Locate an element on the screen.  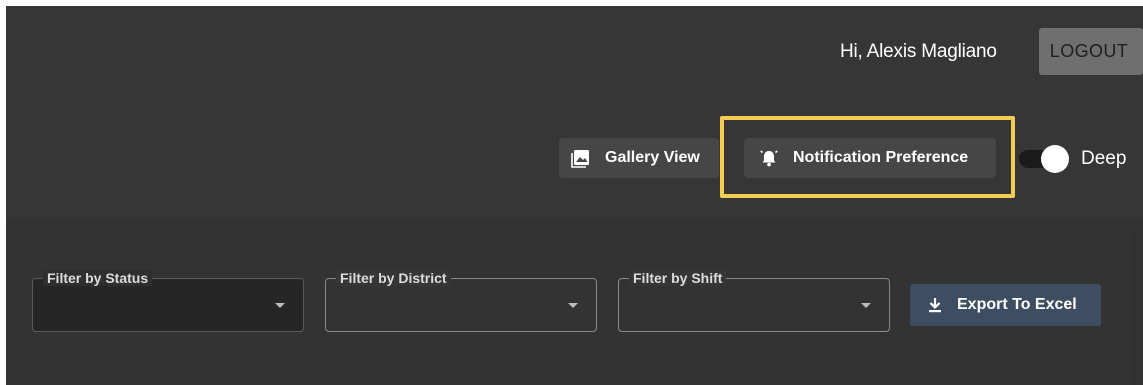
notification-preference-button: Notification Preference is located at coordinates (870, 158).